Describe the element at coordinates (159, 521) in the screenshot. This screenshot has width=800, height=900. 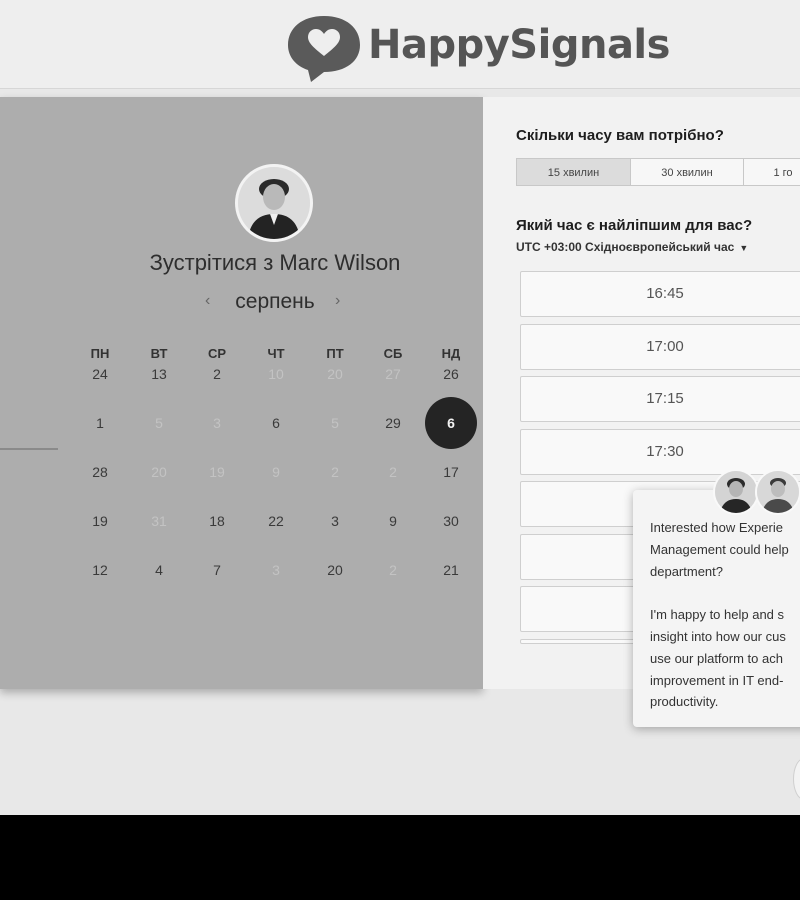
I see `calendar-day: 31` at that location.